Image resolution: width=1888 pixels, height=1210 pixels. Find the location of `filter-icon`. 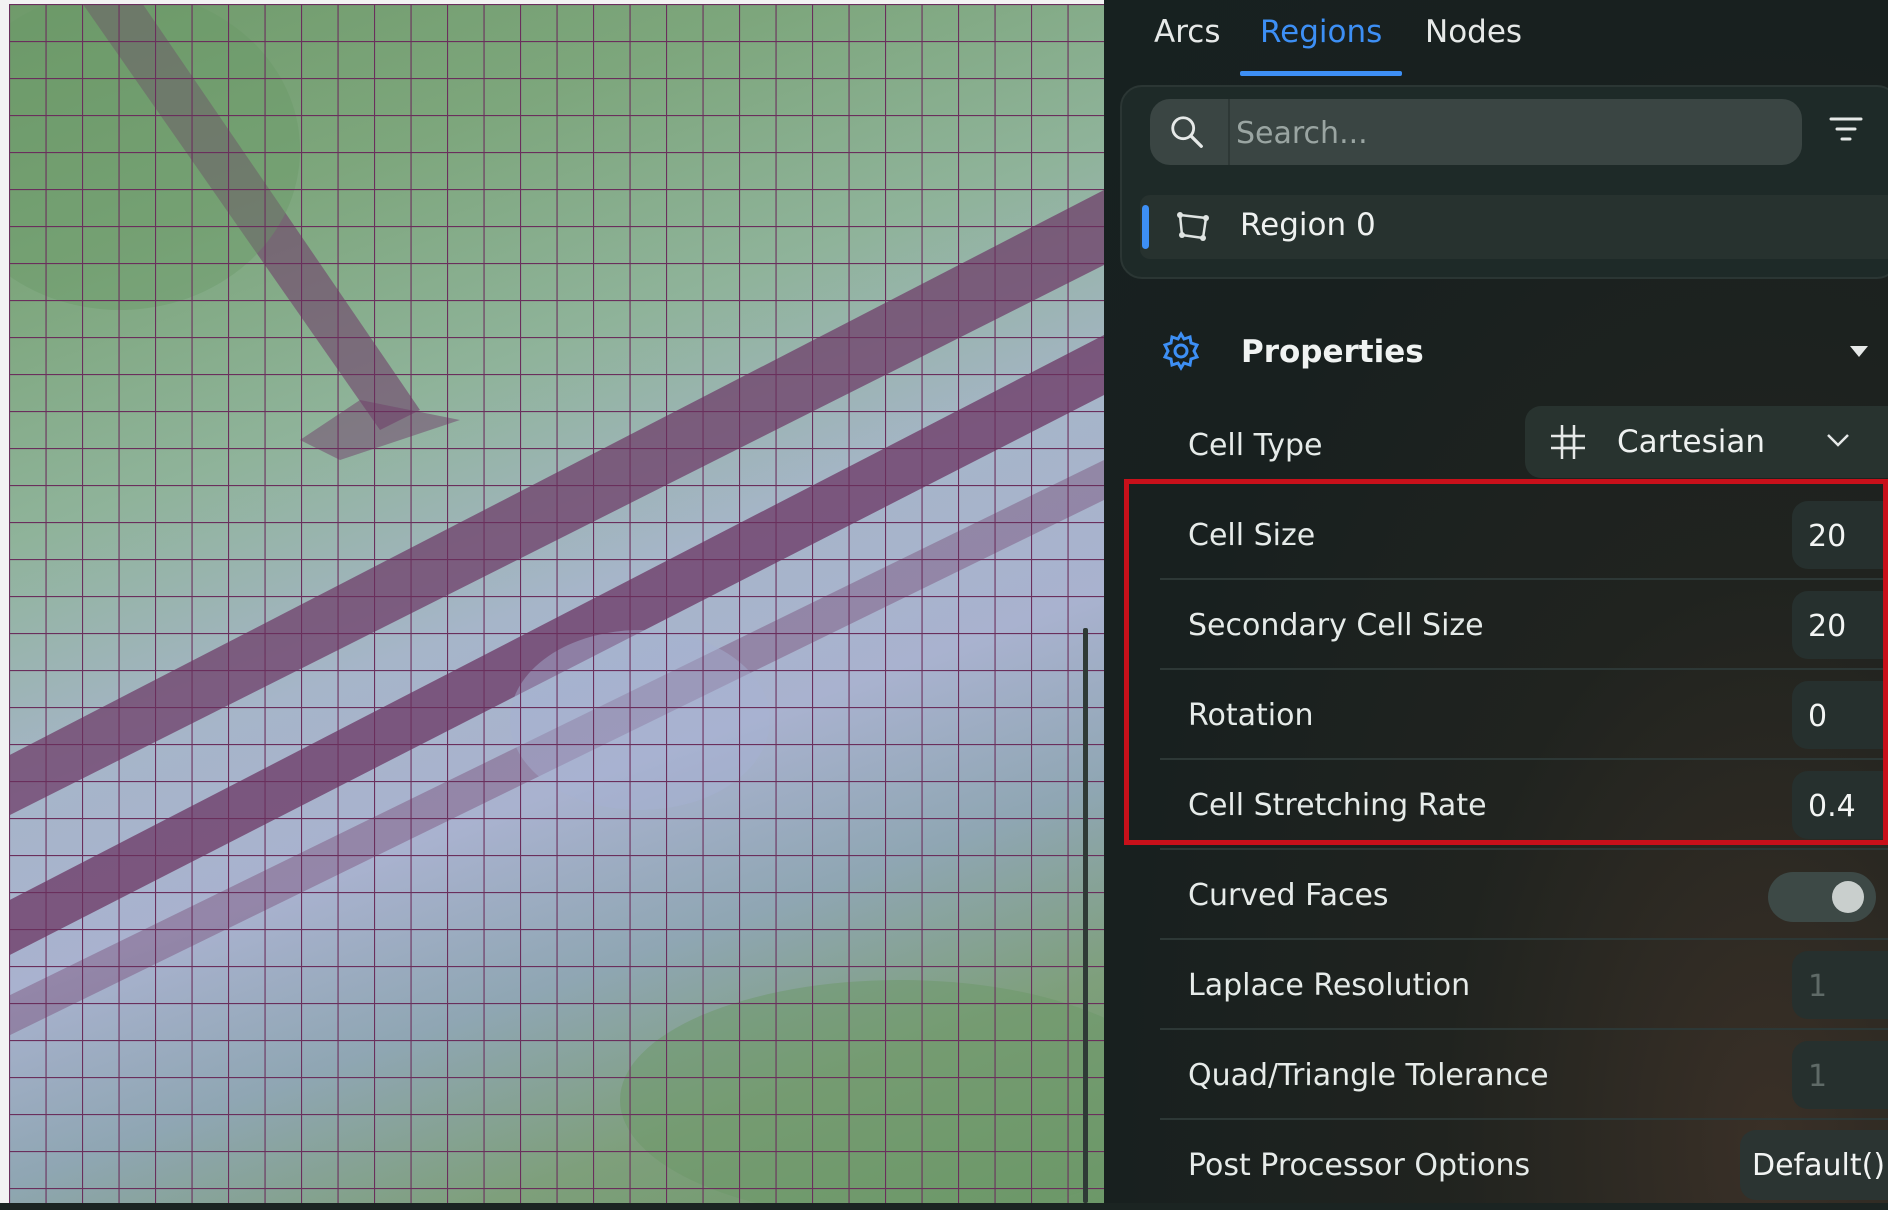

filter-icon is located at coordinates (1846, 130).